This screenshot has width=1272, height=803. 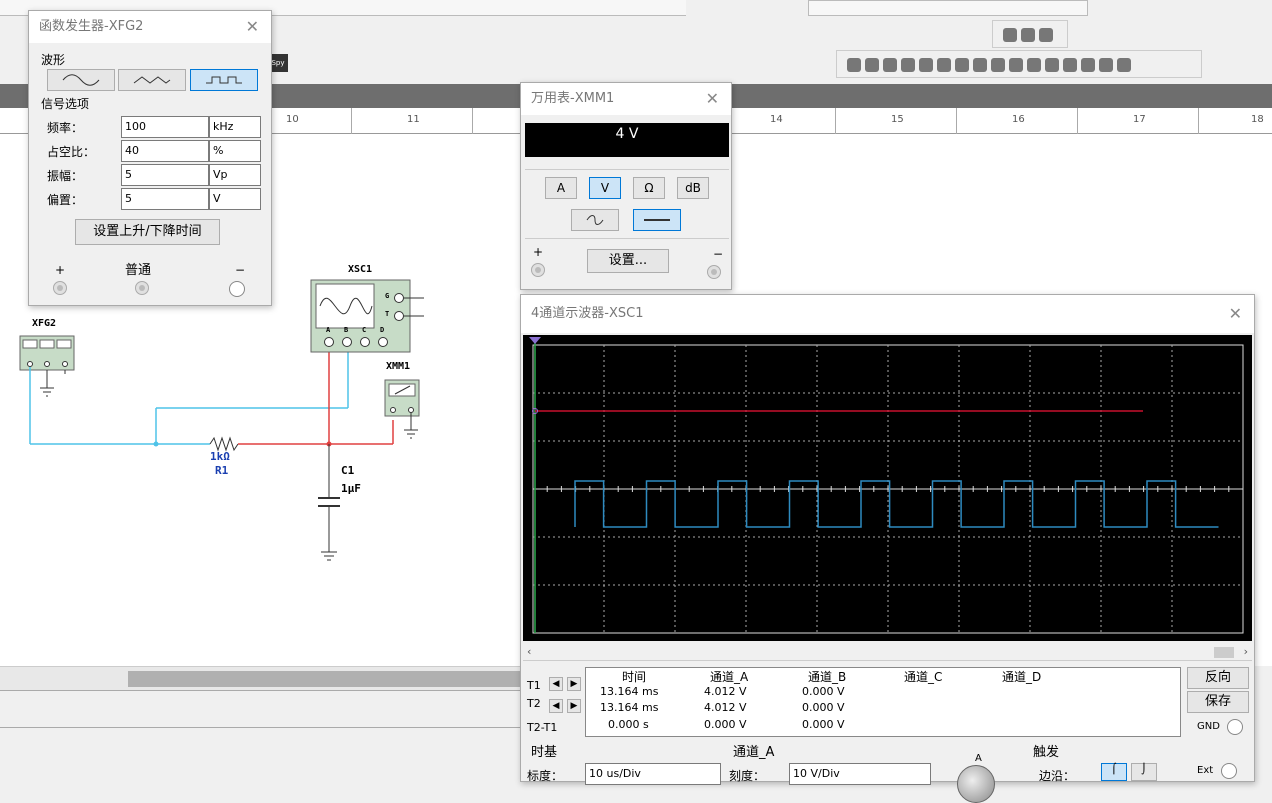 What do you see at coordinates (44, 323) in the screenshot?
I see `xfg2-label: XFG2` at bounding box center [44, 323].